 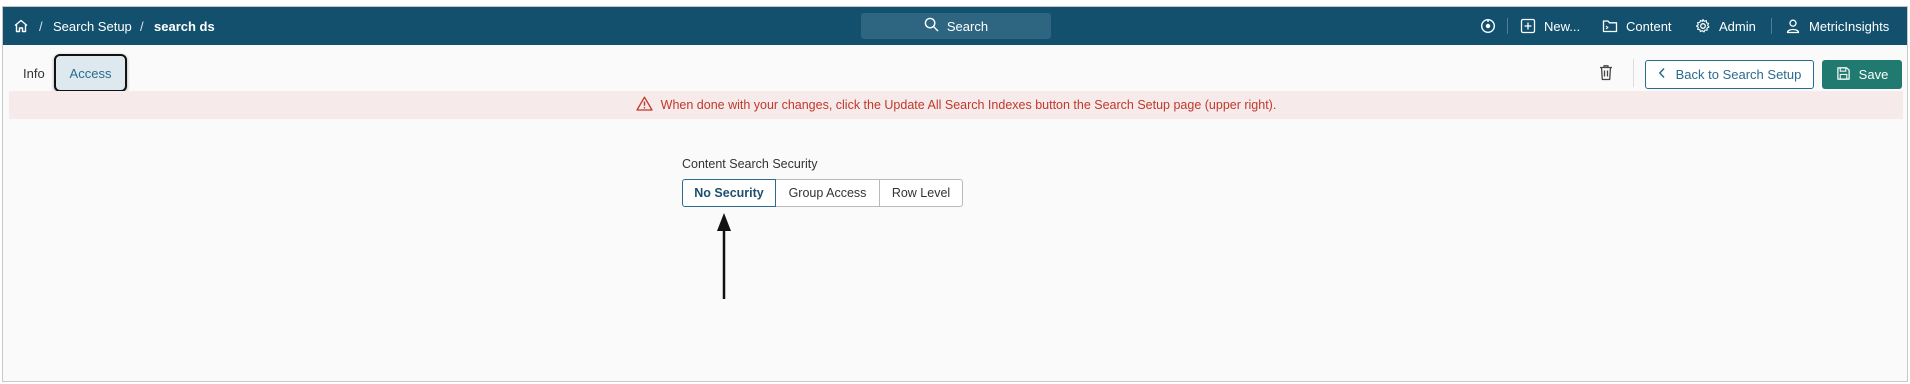 I want to click on content-label: Content, so click(x=1649, y=26).